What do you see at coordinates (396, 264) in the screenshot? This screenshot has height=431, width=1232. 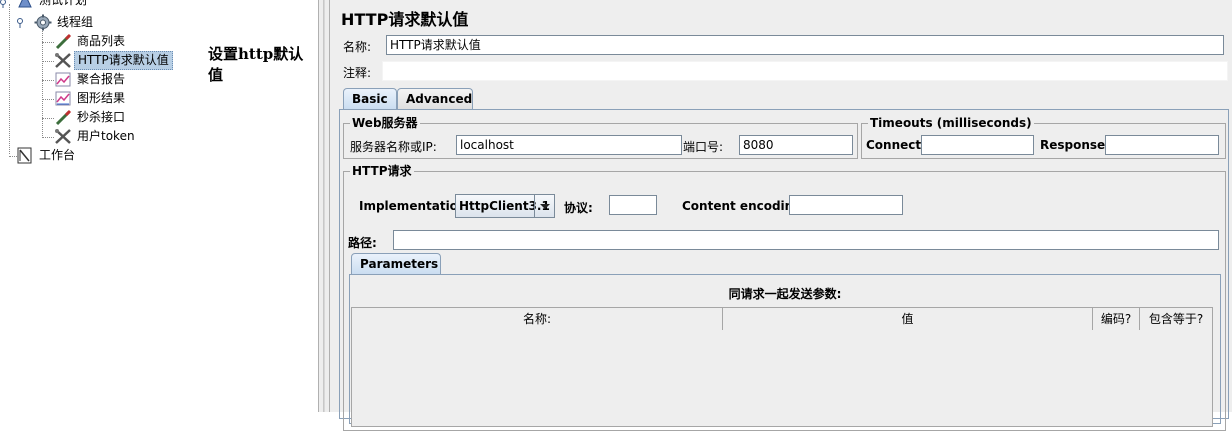 I see `tab-parameters: Parameters` at bounding box center [396, 264].